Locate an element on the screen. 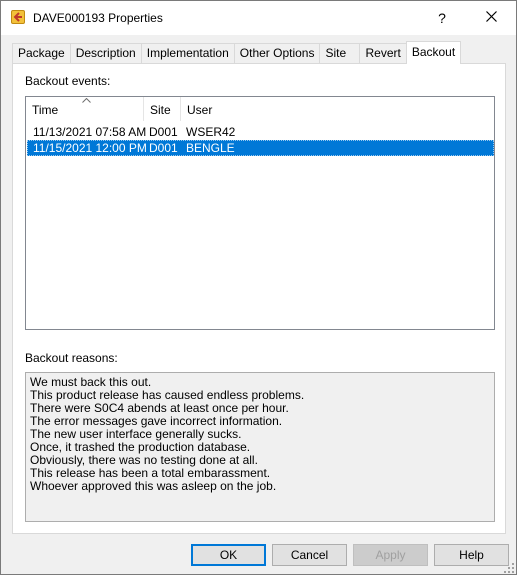 Image resolution: width=517 pixels, height=575 pixels. column-header-time: Time is located at coordinates (85, 109).